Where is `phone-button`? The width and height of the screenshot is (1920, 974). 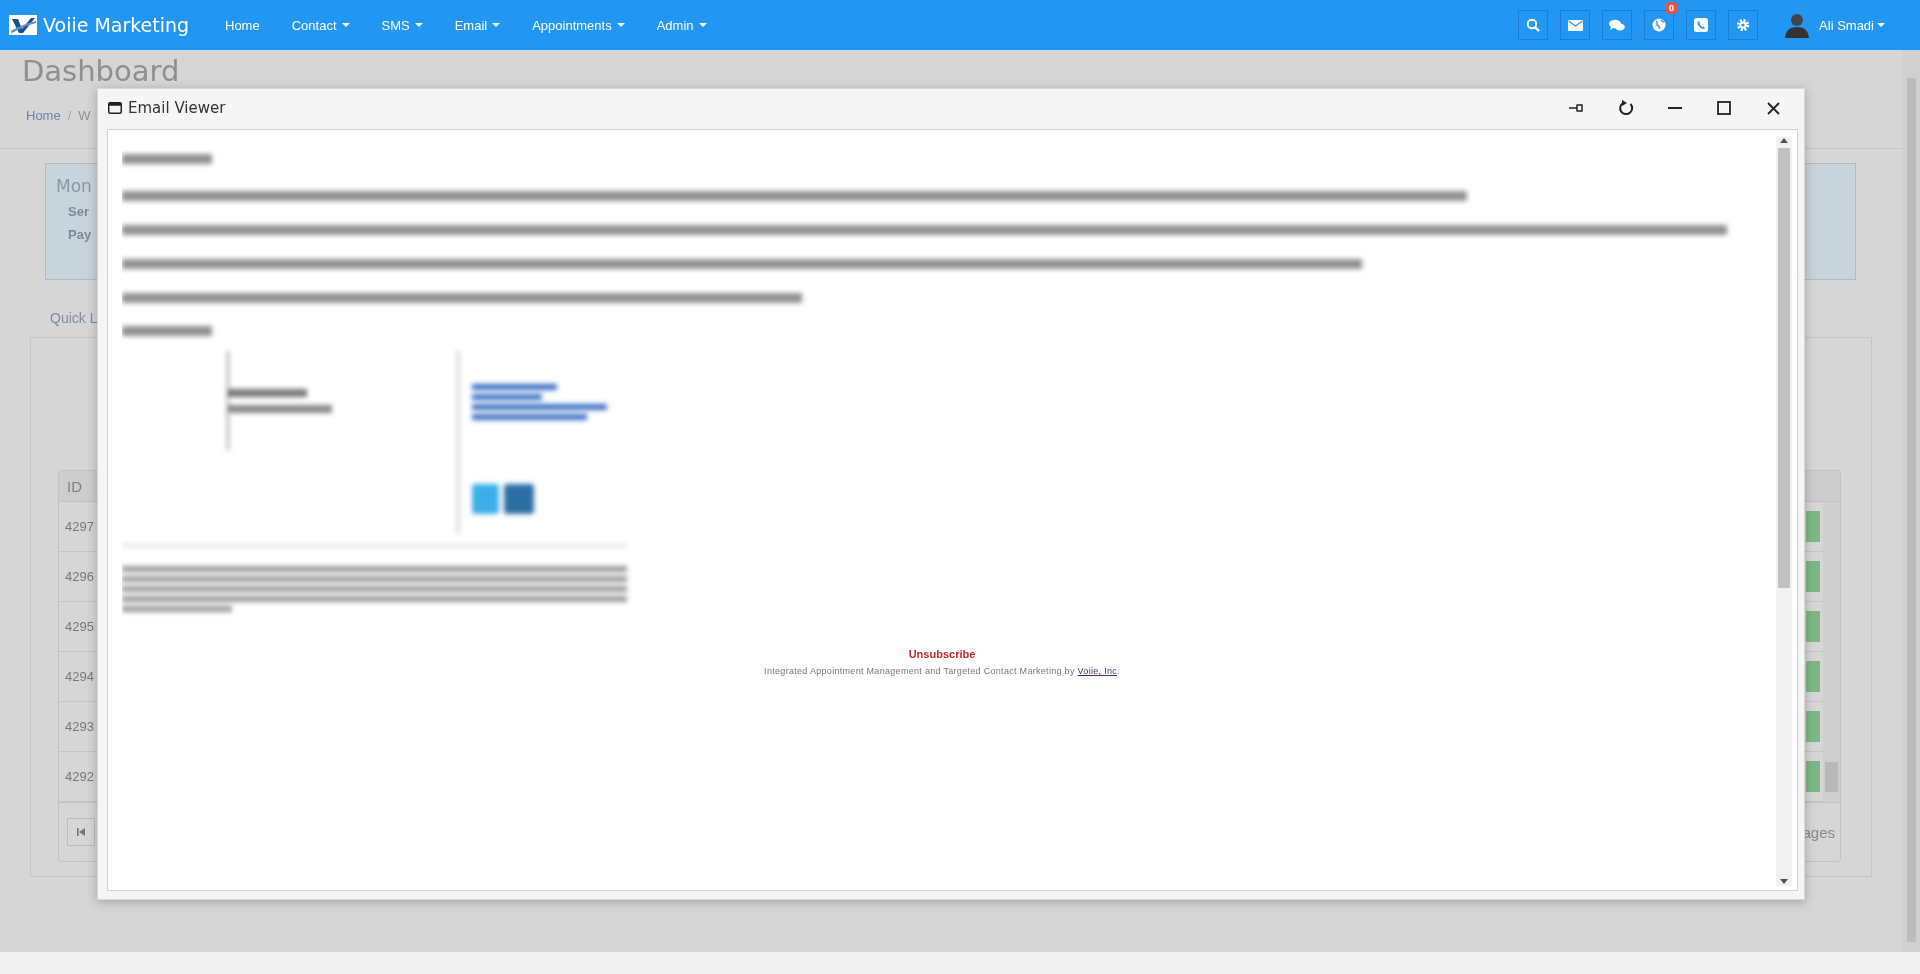
phone-button is located at coordinates (1701, 25).